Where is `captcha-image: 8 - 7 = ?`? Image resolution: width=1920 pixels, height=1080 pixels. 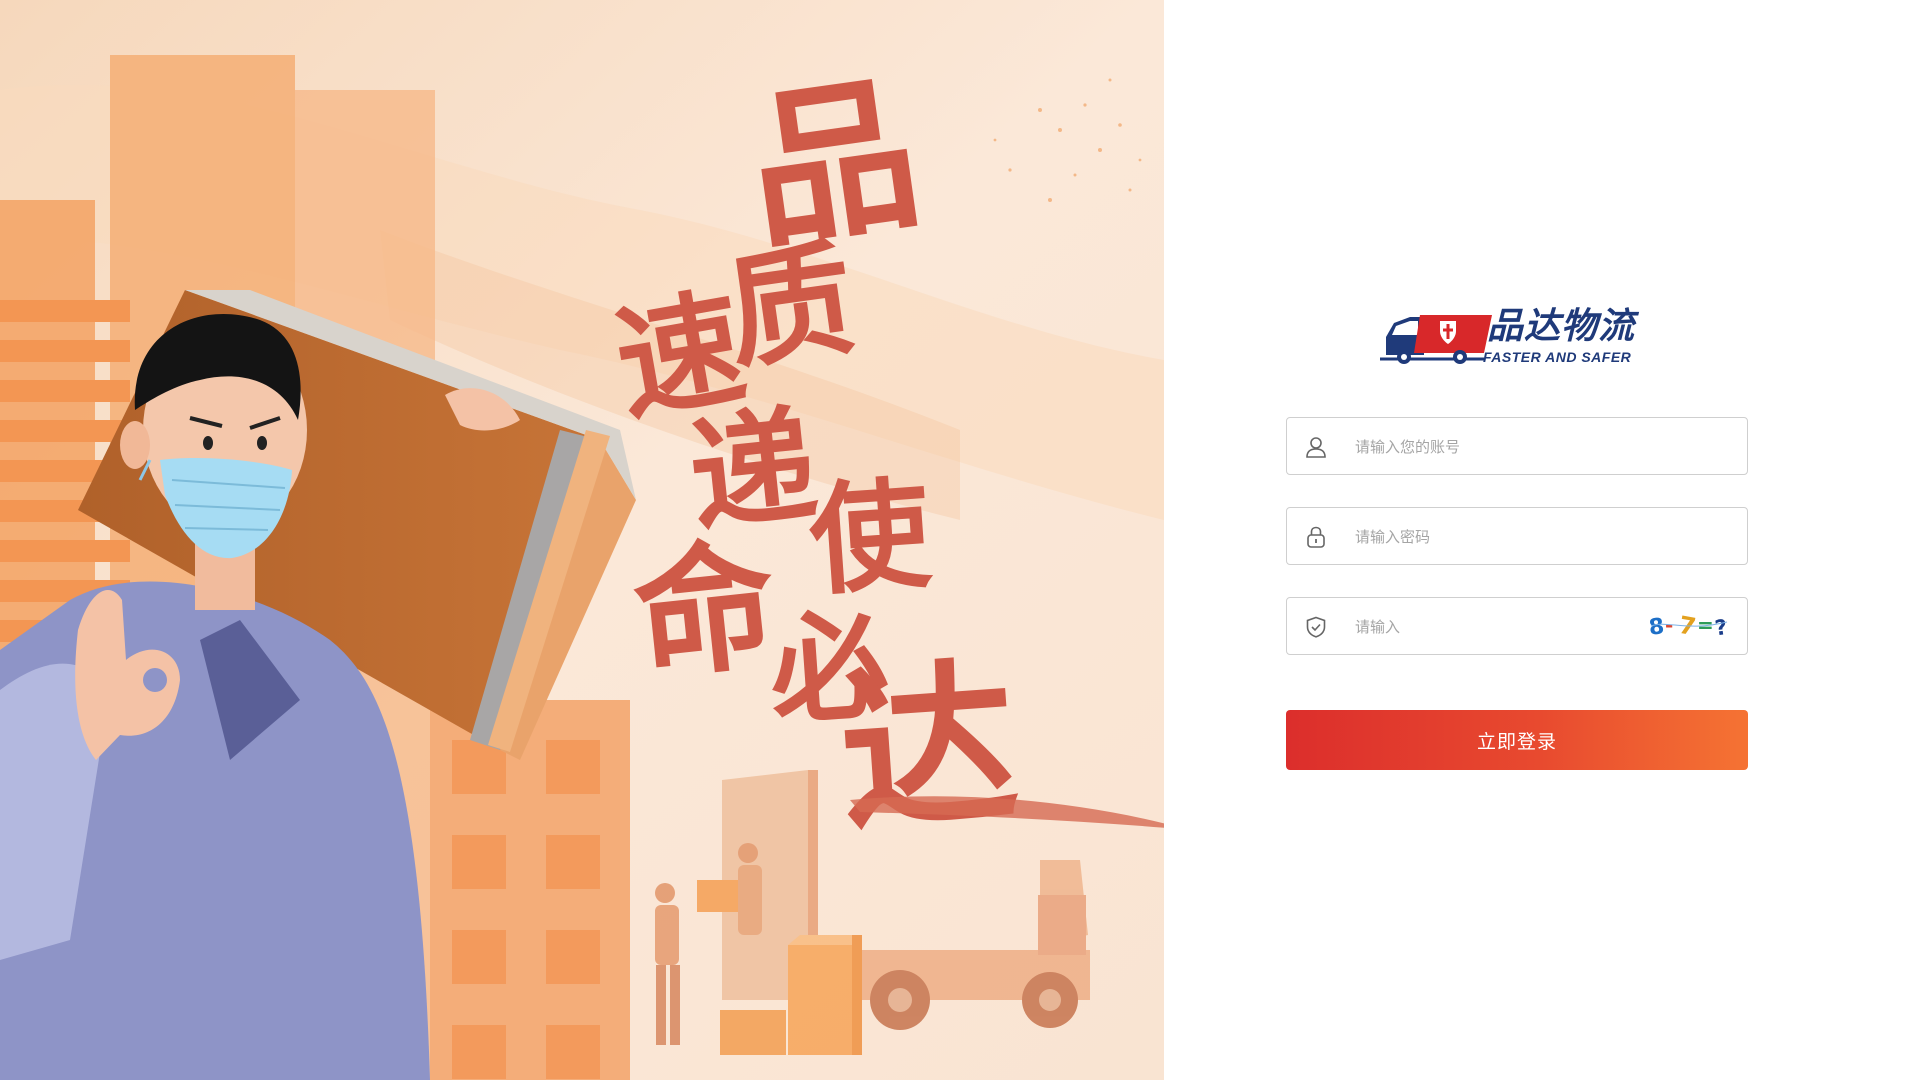 captcha-image: 8 - 7 = ? is located at coordinates (1689, 626).